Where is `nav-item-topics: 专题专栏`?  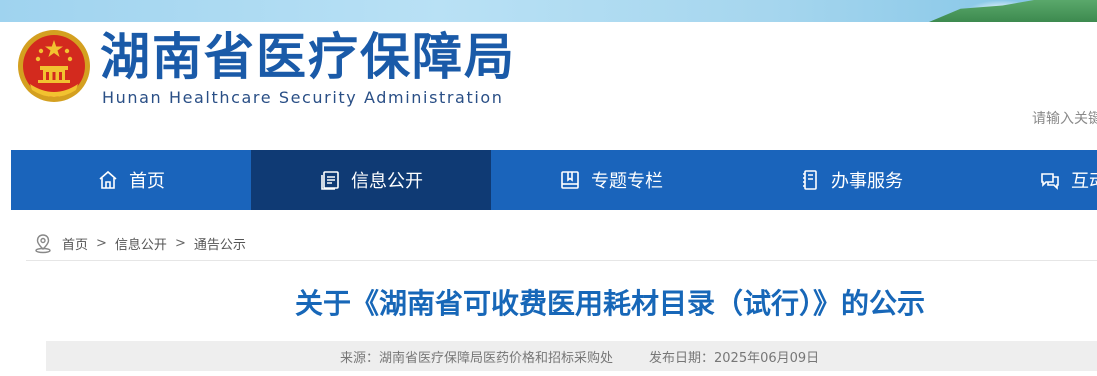 nav-item-topics: 专题专栏 is located at coordinates (611, 180).